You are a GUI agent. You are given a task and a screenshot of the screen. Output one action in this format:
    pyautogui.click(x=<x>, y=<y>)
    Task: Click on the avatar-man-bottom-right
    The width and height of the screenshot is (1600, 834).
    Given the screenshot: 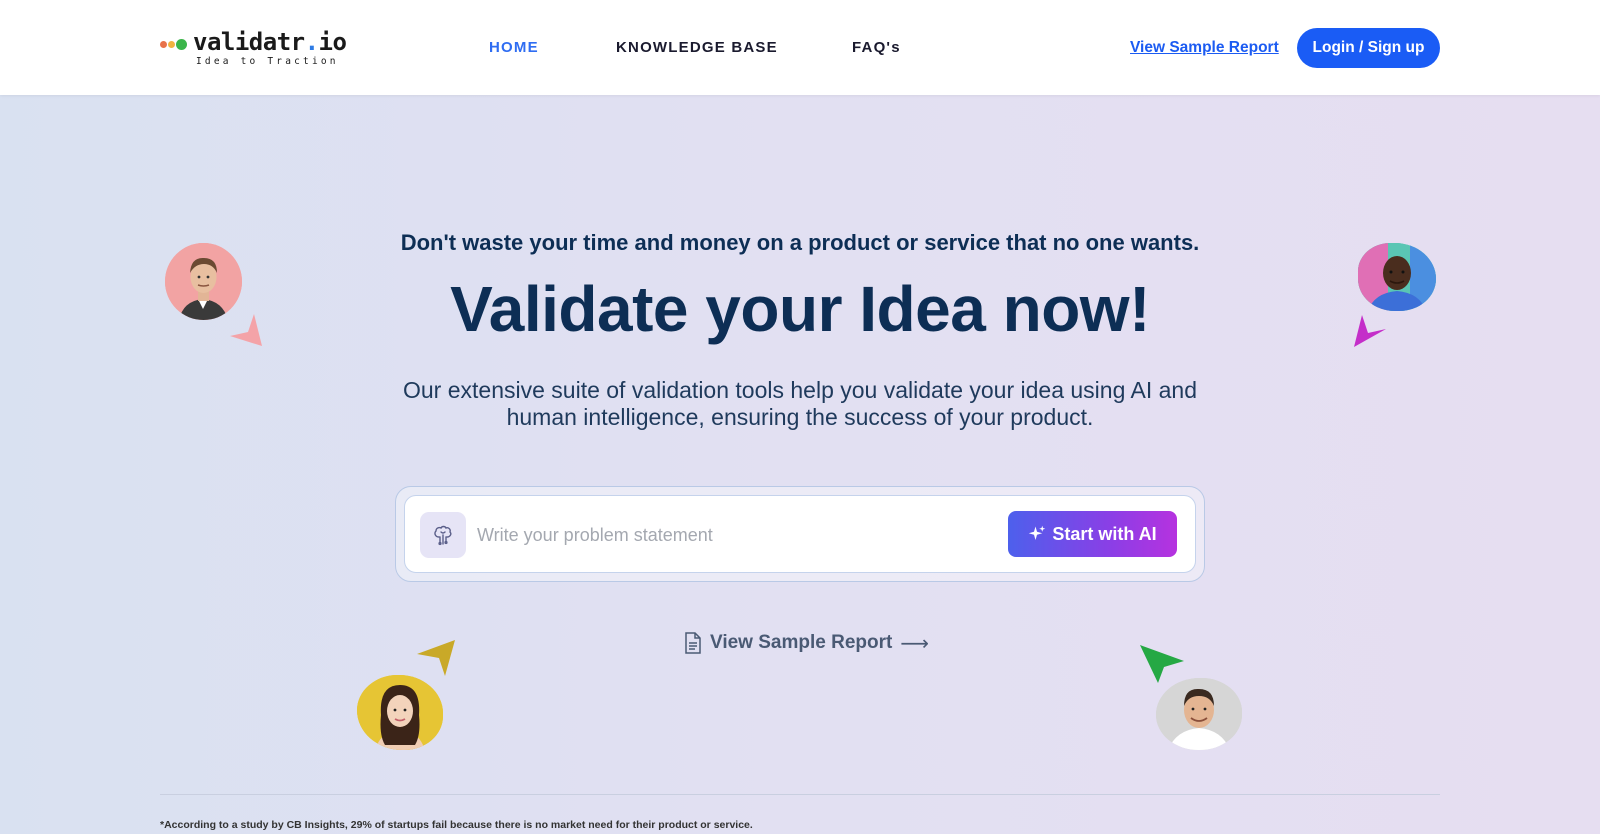 What is the action you would take?
    pyautogui.click(x=1199, y=714)
    